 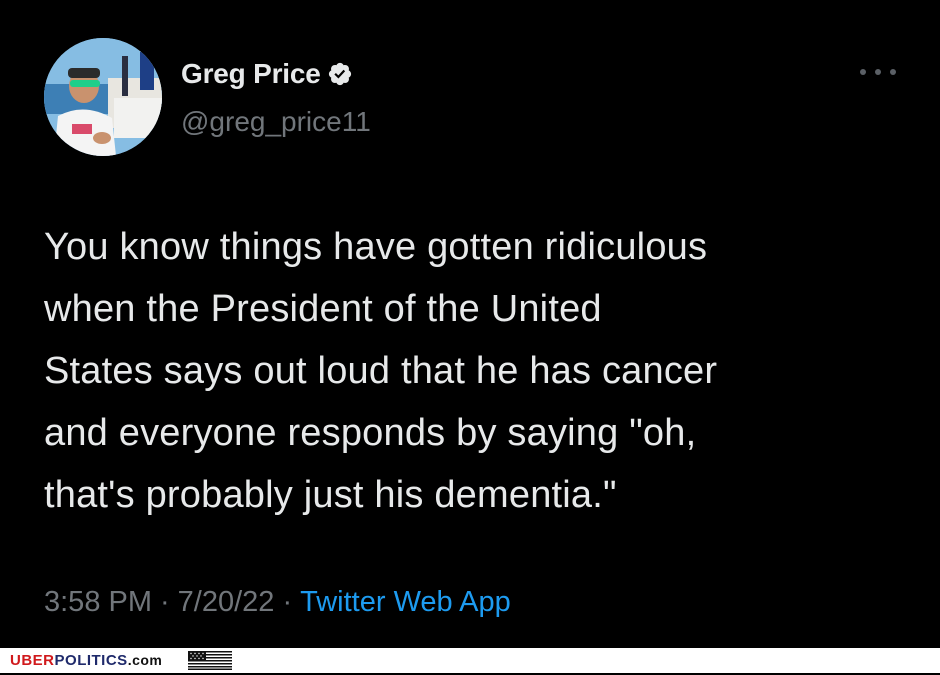 I want to click on us-flag-icon, so click(x=210, y=660).